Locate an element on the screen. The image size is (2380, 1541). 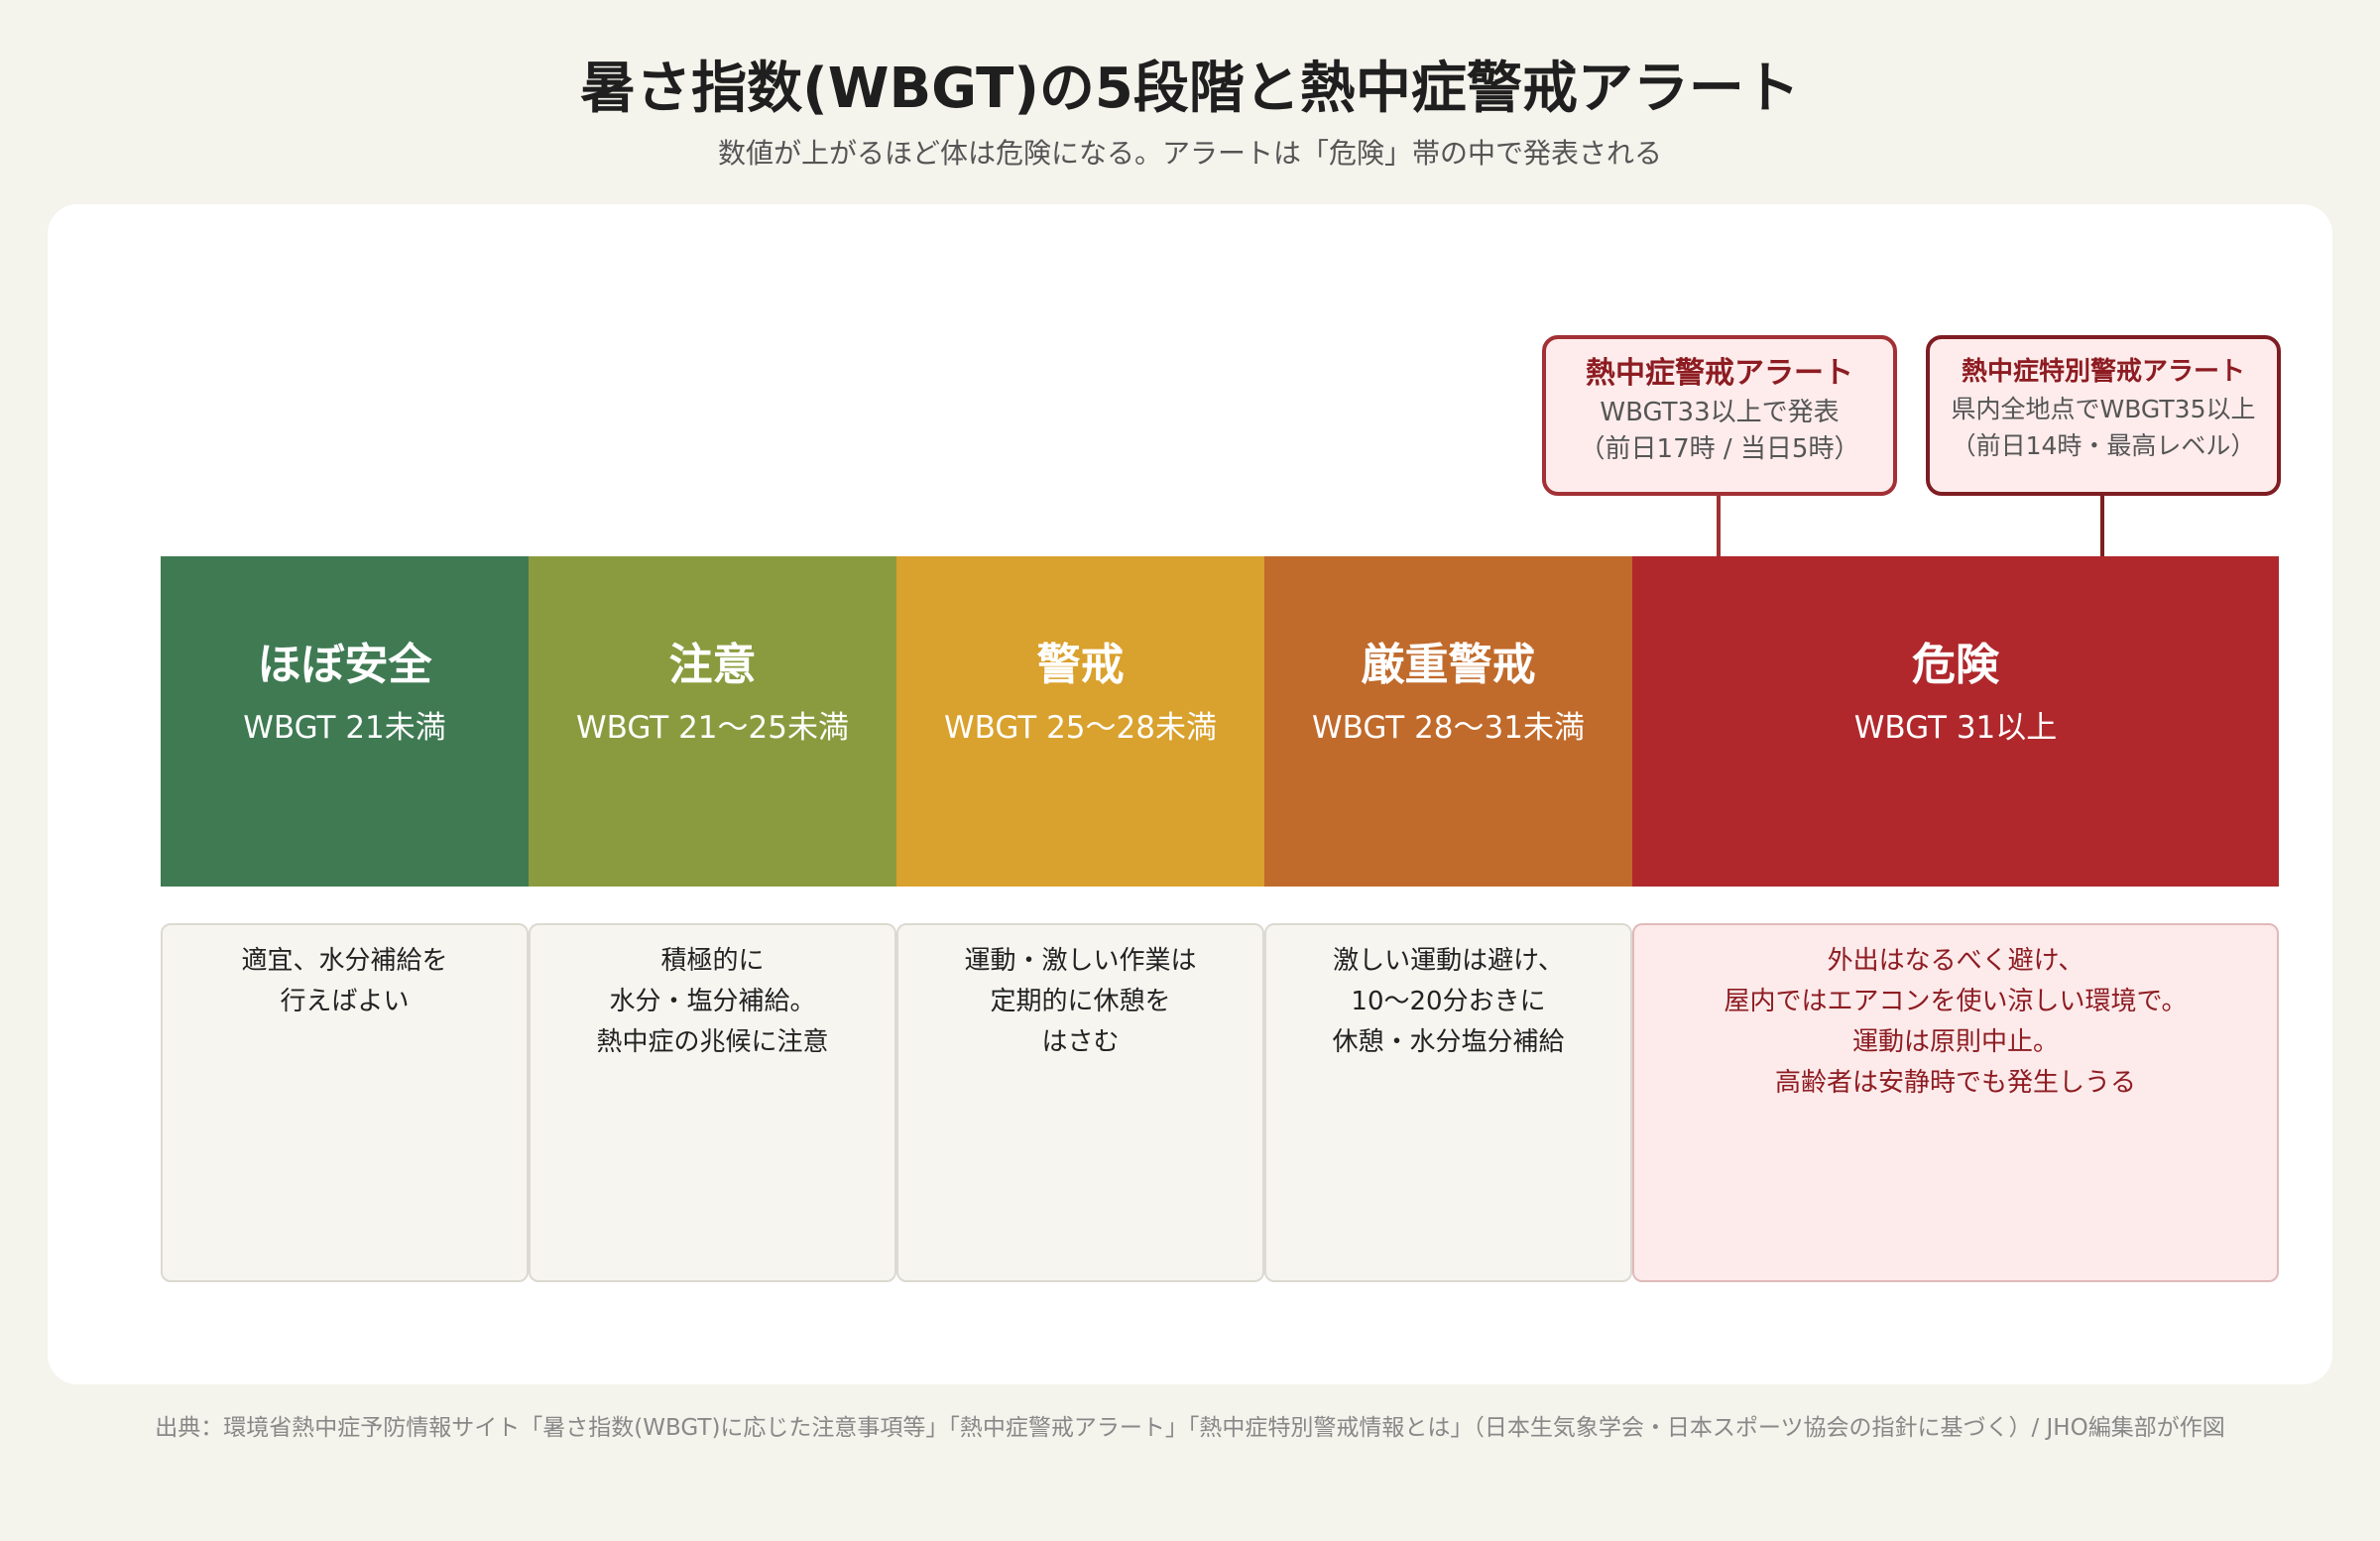
alert-timing: （前日14時・最高レベル） is located at coordinates (2103, 445).